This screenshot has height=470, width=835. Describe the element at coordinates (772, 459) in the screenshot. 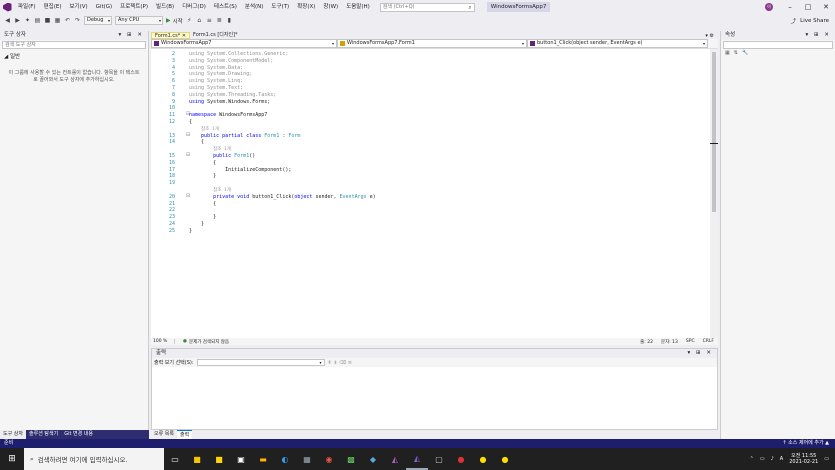

I see `volume-icon: ♪` at that location.